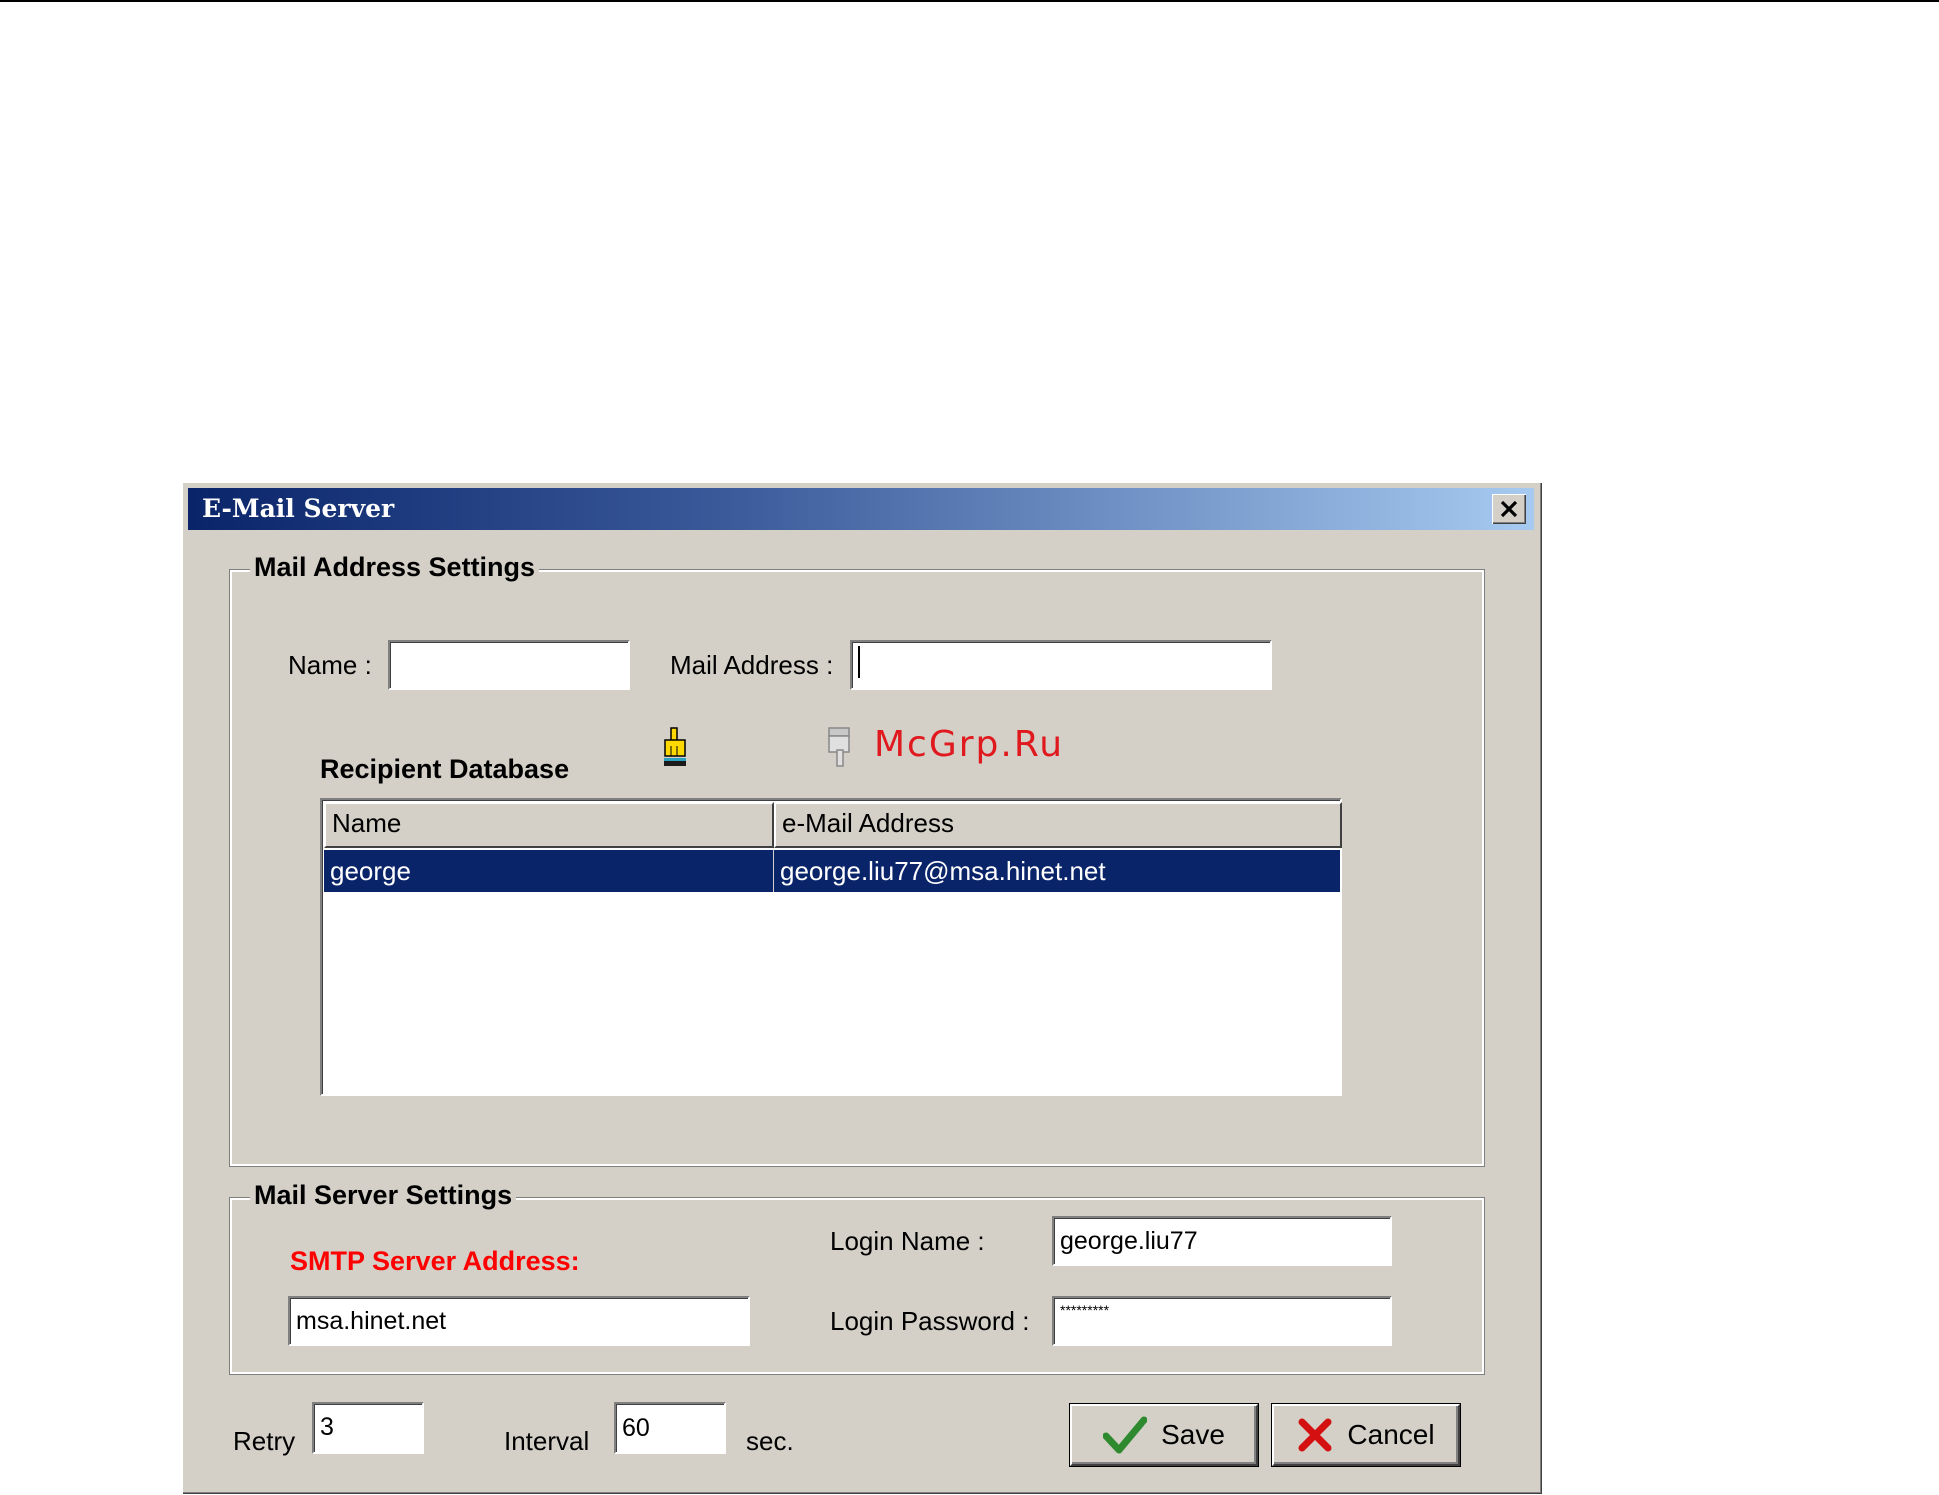  Describe the element at coordinates (770, 1441) in the screenshot. I see `sec-label: sec.` at that location.